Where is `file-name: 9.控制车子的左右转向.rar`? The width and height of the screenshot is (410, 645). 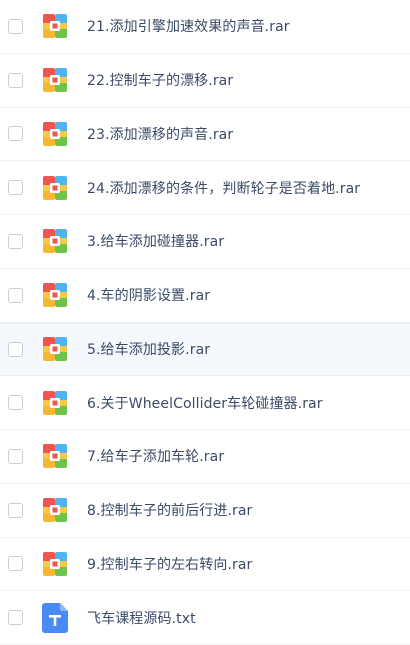 file-name: 9.控制车子的左右转向.rar is located at coordinates (169, 564).